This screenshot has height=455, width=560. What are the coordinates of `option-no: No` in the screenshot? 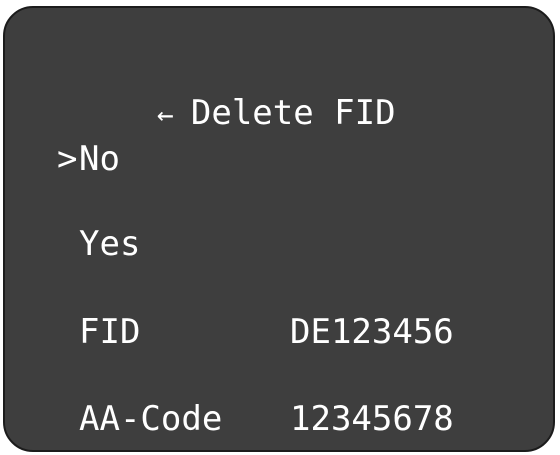 It's located at (99, 159).